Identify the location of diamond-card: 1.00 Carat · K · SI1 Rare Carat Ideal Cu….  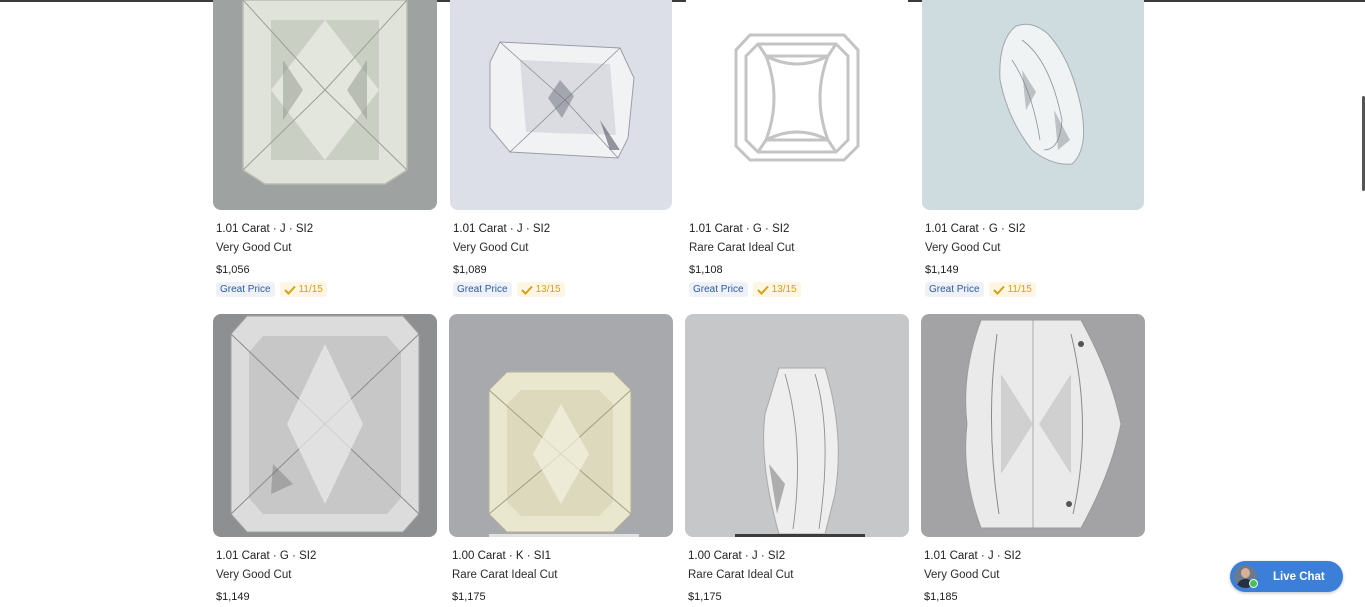
(561, 460).